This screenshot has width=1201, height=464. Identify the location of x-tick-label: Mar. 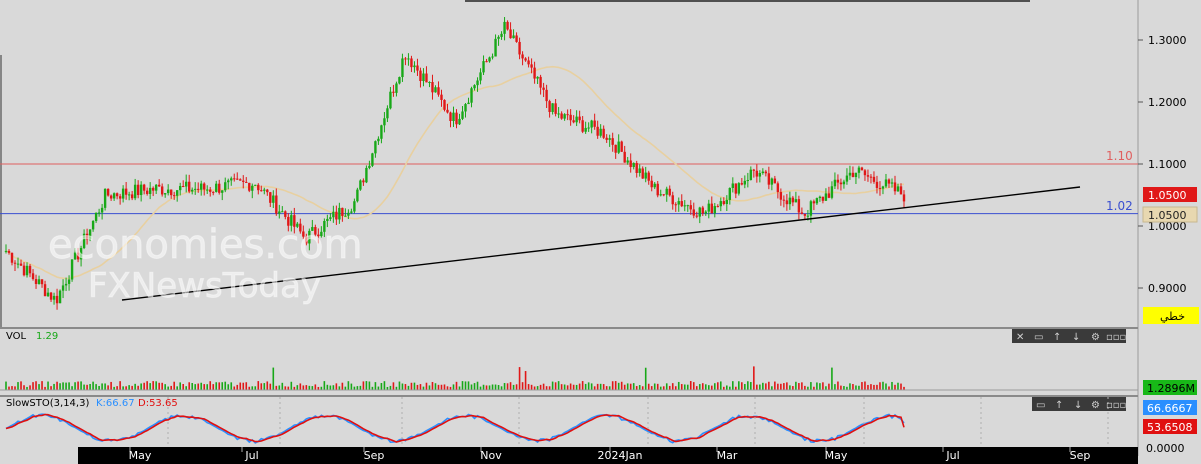
(727, 455).